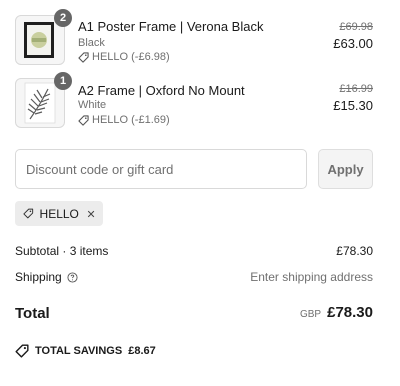 This screenshot has width=400, height=386. What do you see at coordinates (91, 43) in the screenshot?
I see `product-variant: Black` at bounding box center [91, 43].